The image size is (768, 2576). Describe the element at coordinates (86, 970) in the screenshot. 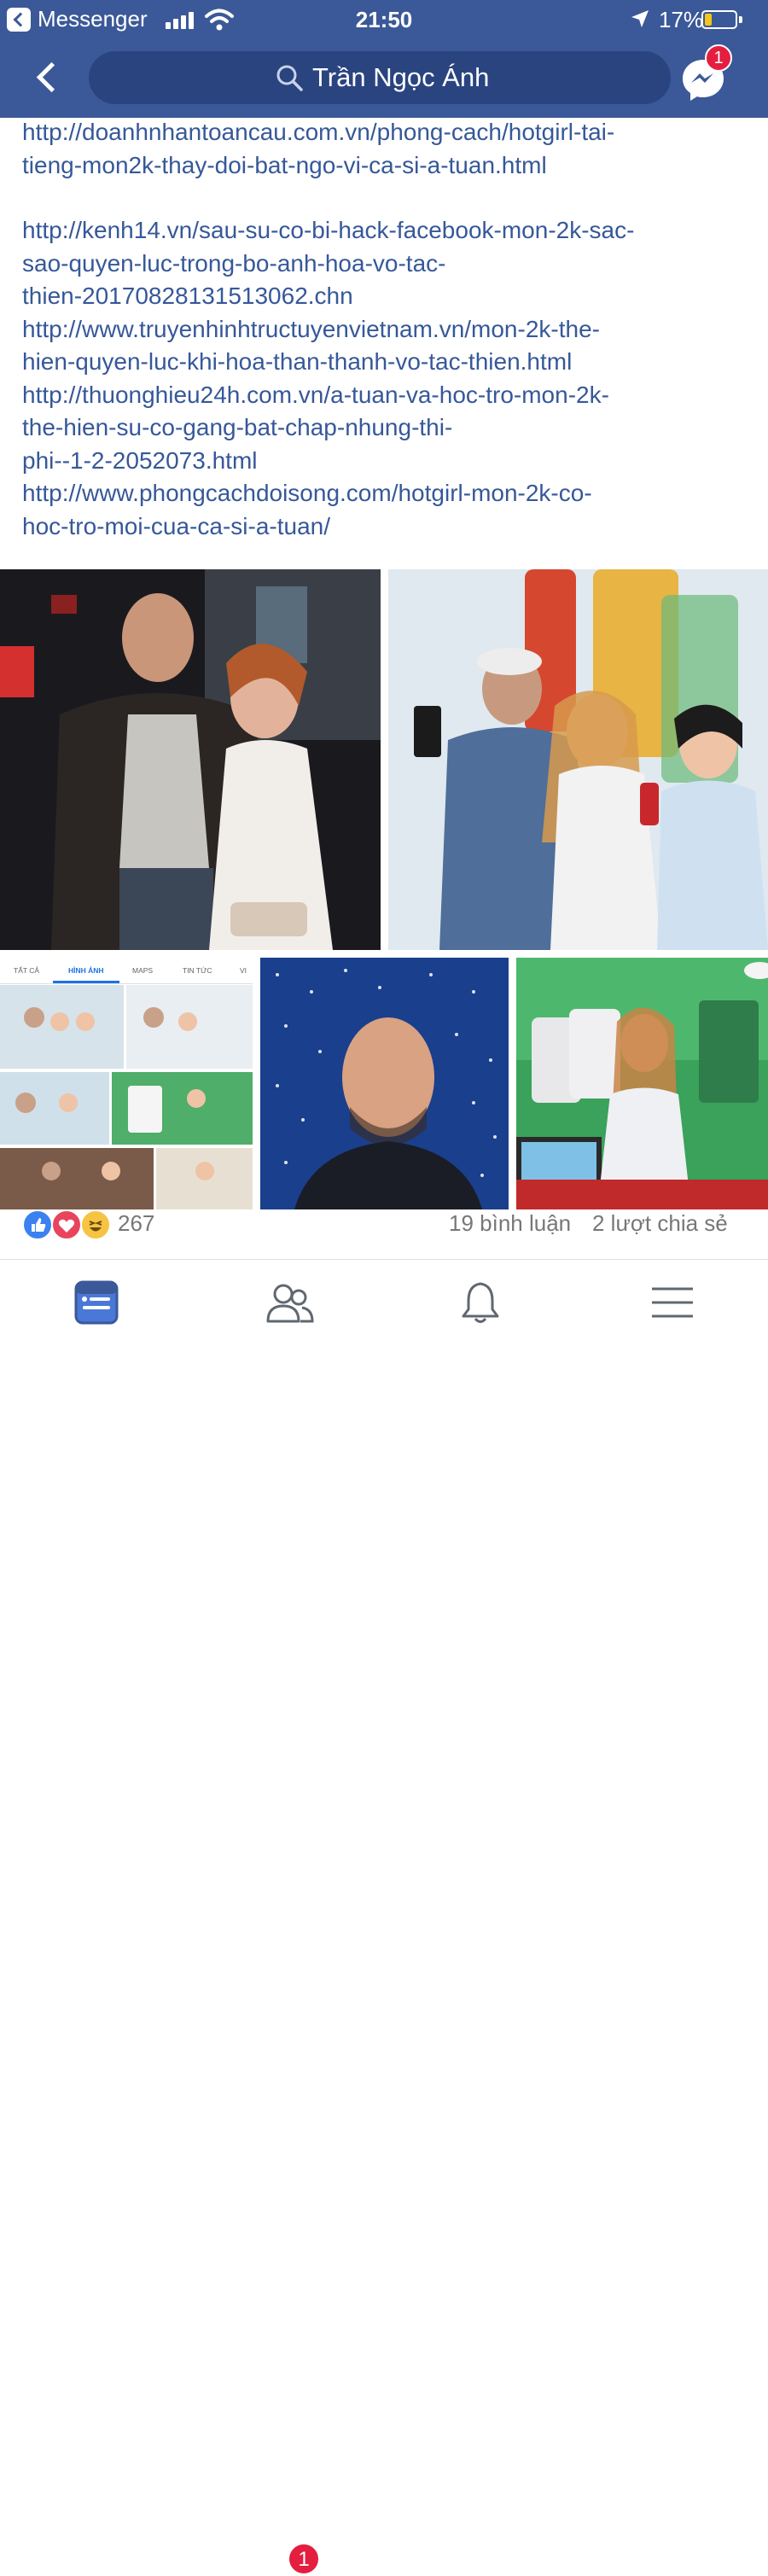

I see `search-tab-active: HÌNH ẢNH` at that location.